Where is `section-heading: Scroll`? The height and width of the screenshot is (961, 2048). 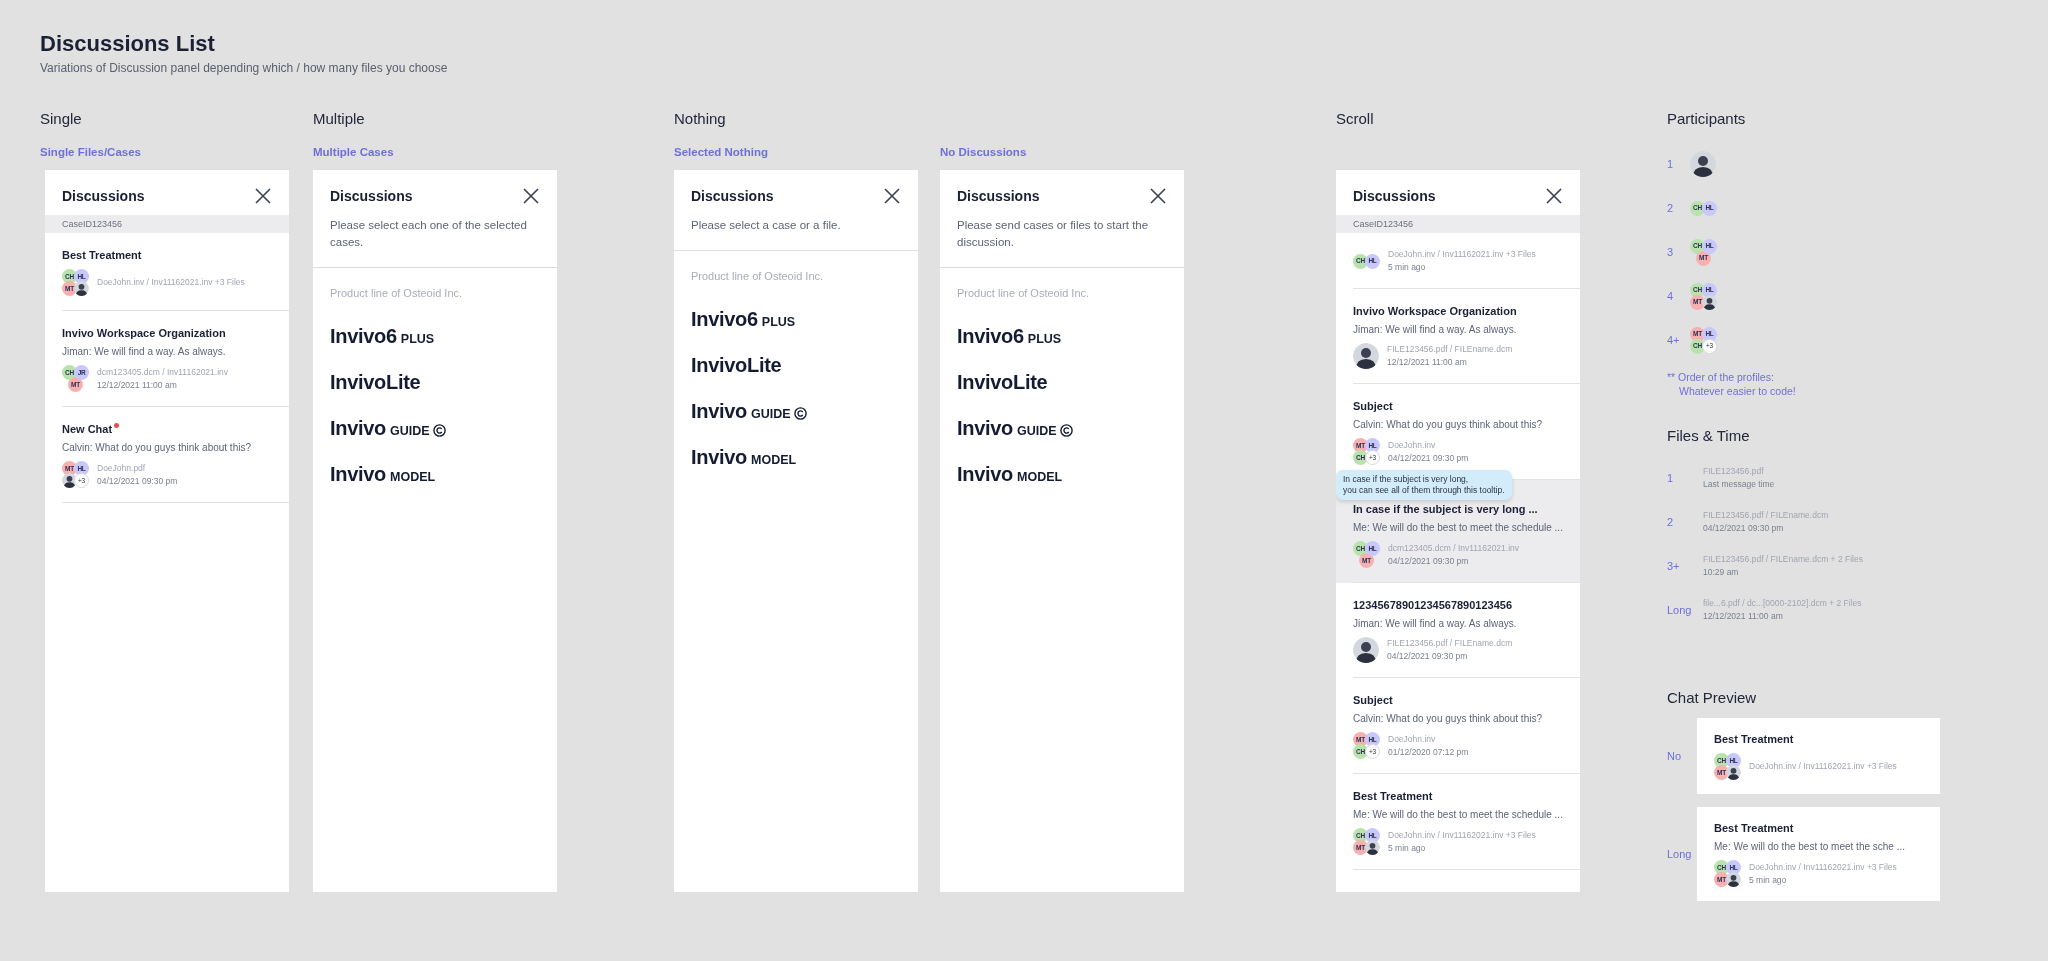 section-heading: Scroll is located at coordinates (1355, 119).